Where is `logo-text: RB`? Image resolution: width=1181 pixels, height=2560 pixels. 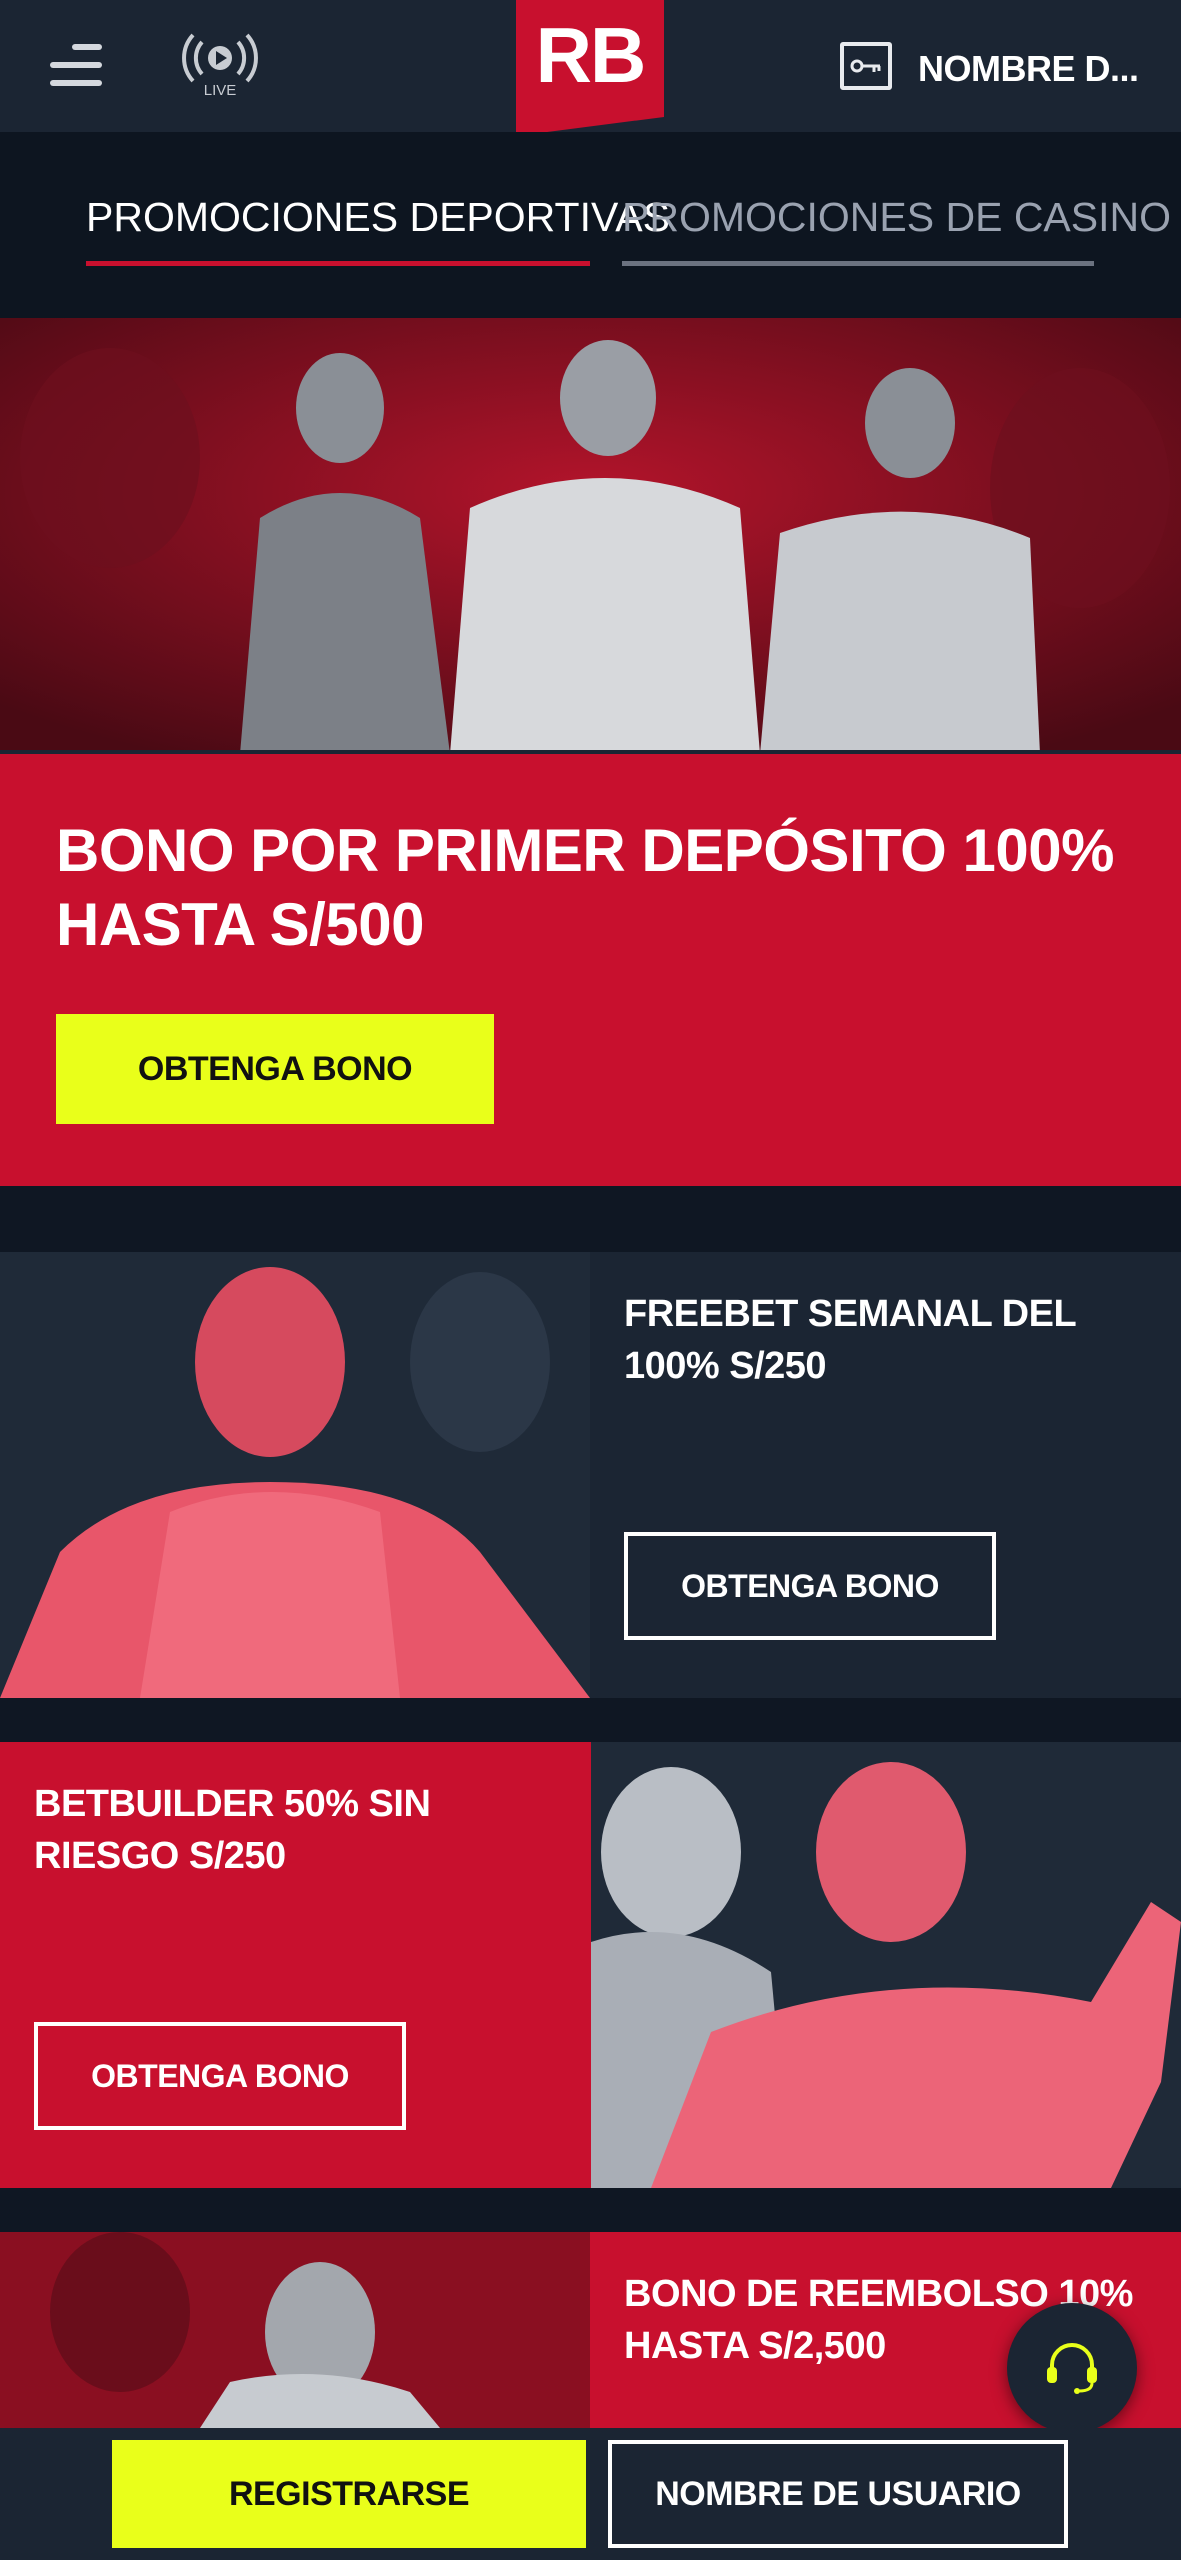 logo-text: RB is located at coordinates (591, 55).